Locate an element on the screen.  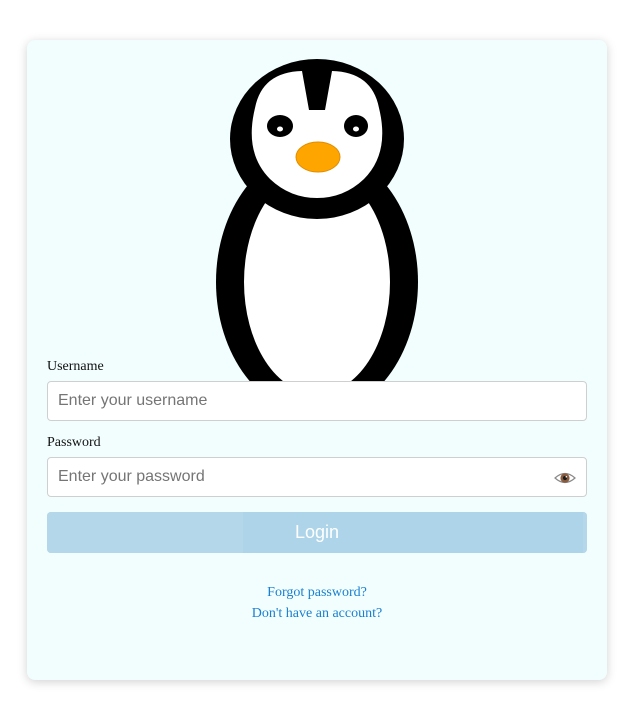
username-label: Username is located at coordinates (75, 366).